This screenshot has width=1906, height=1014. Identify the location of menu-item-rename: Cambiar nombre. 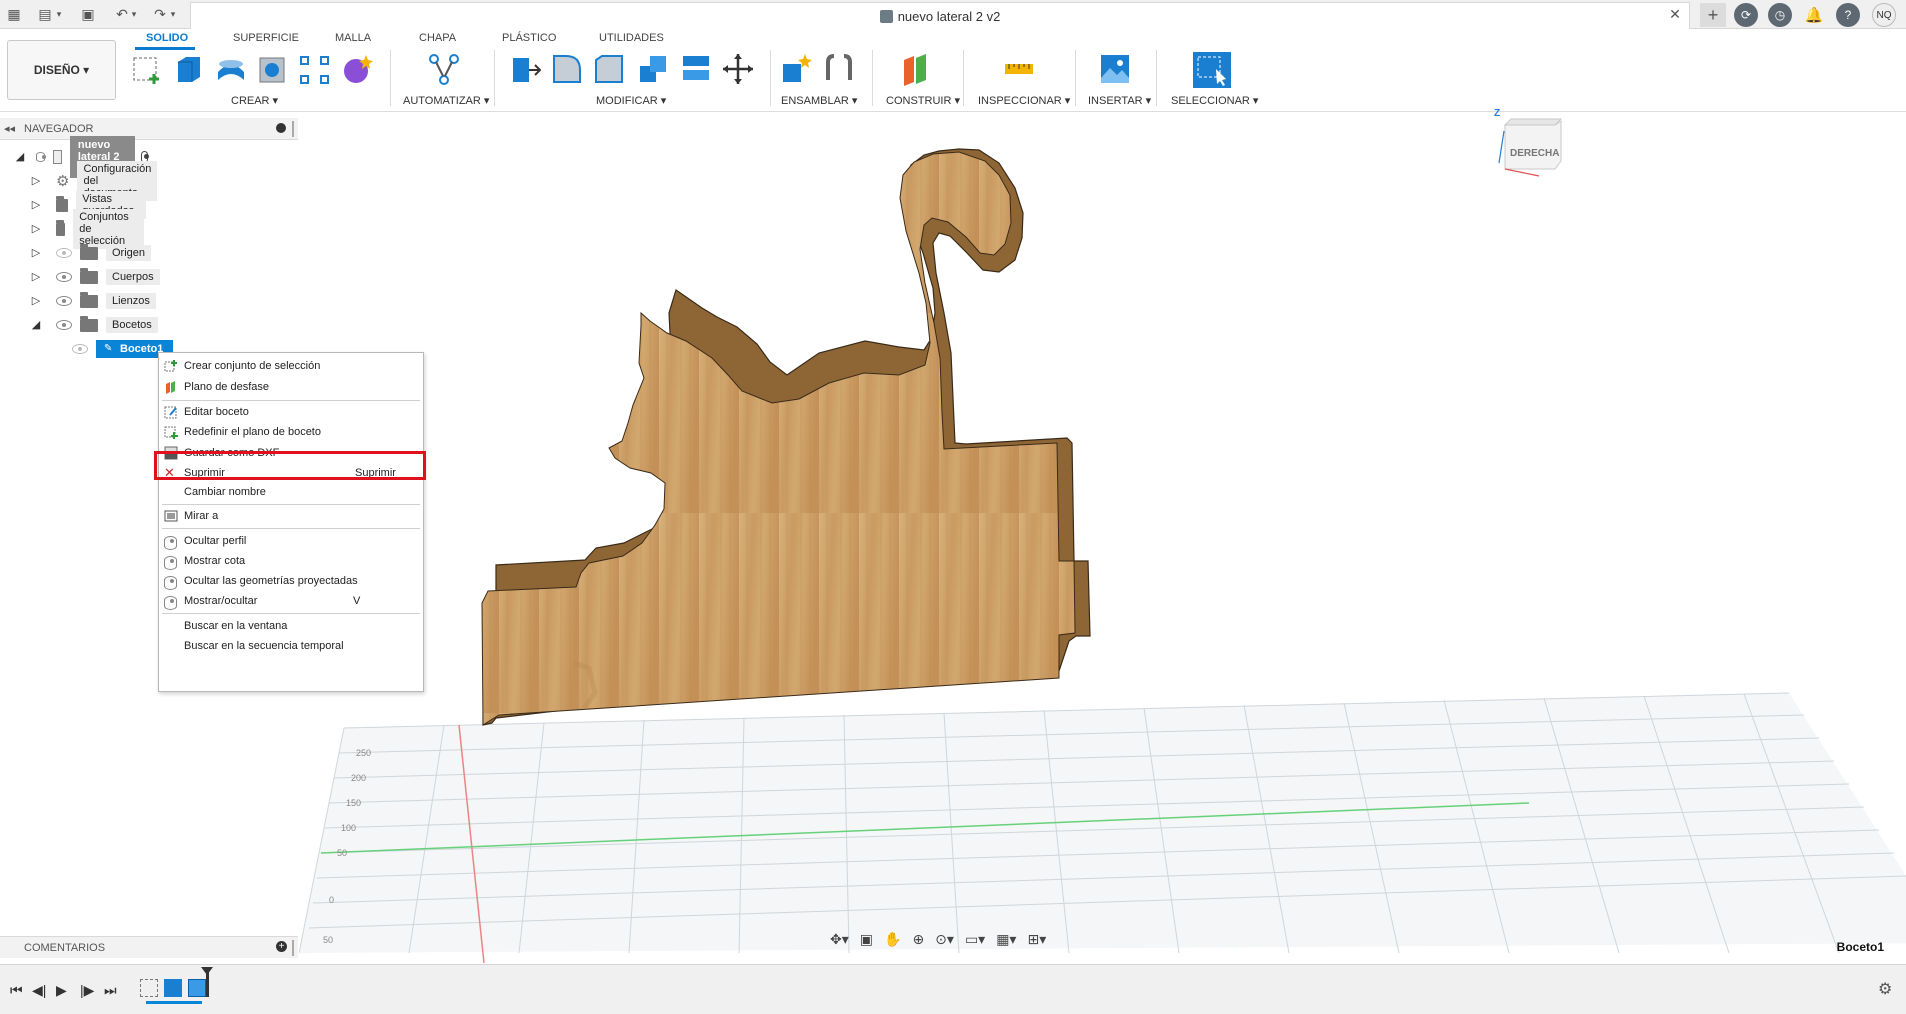
(292, 492).